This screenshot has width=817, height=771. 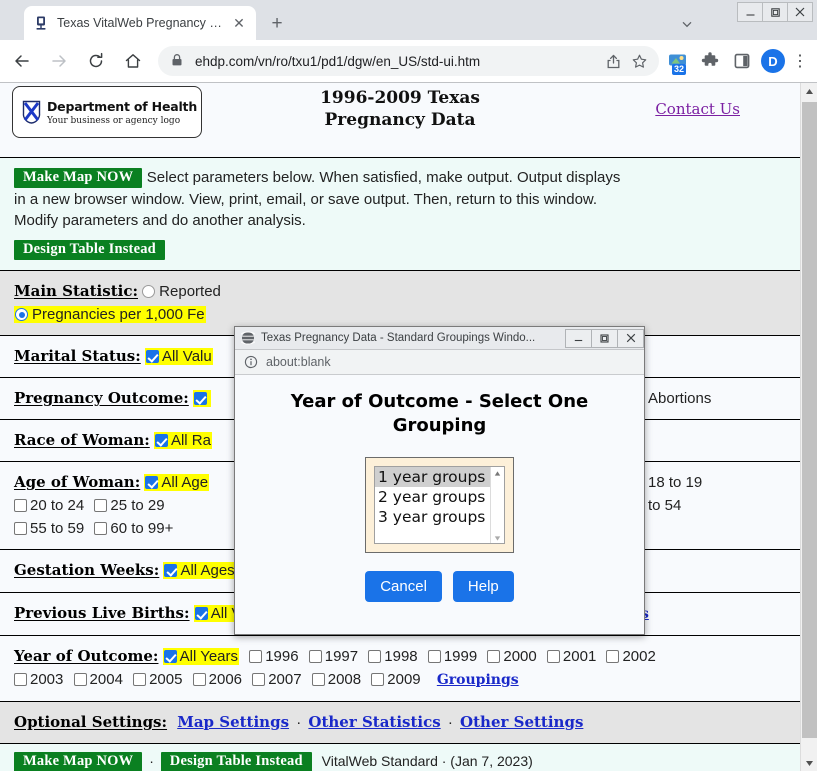 What do you see at coordinates (152, 482) in the screenshot?
I see `checkbox-age-all` at bounding box center [152, 482].